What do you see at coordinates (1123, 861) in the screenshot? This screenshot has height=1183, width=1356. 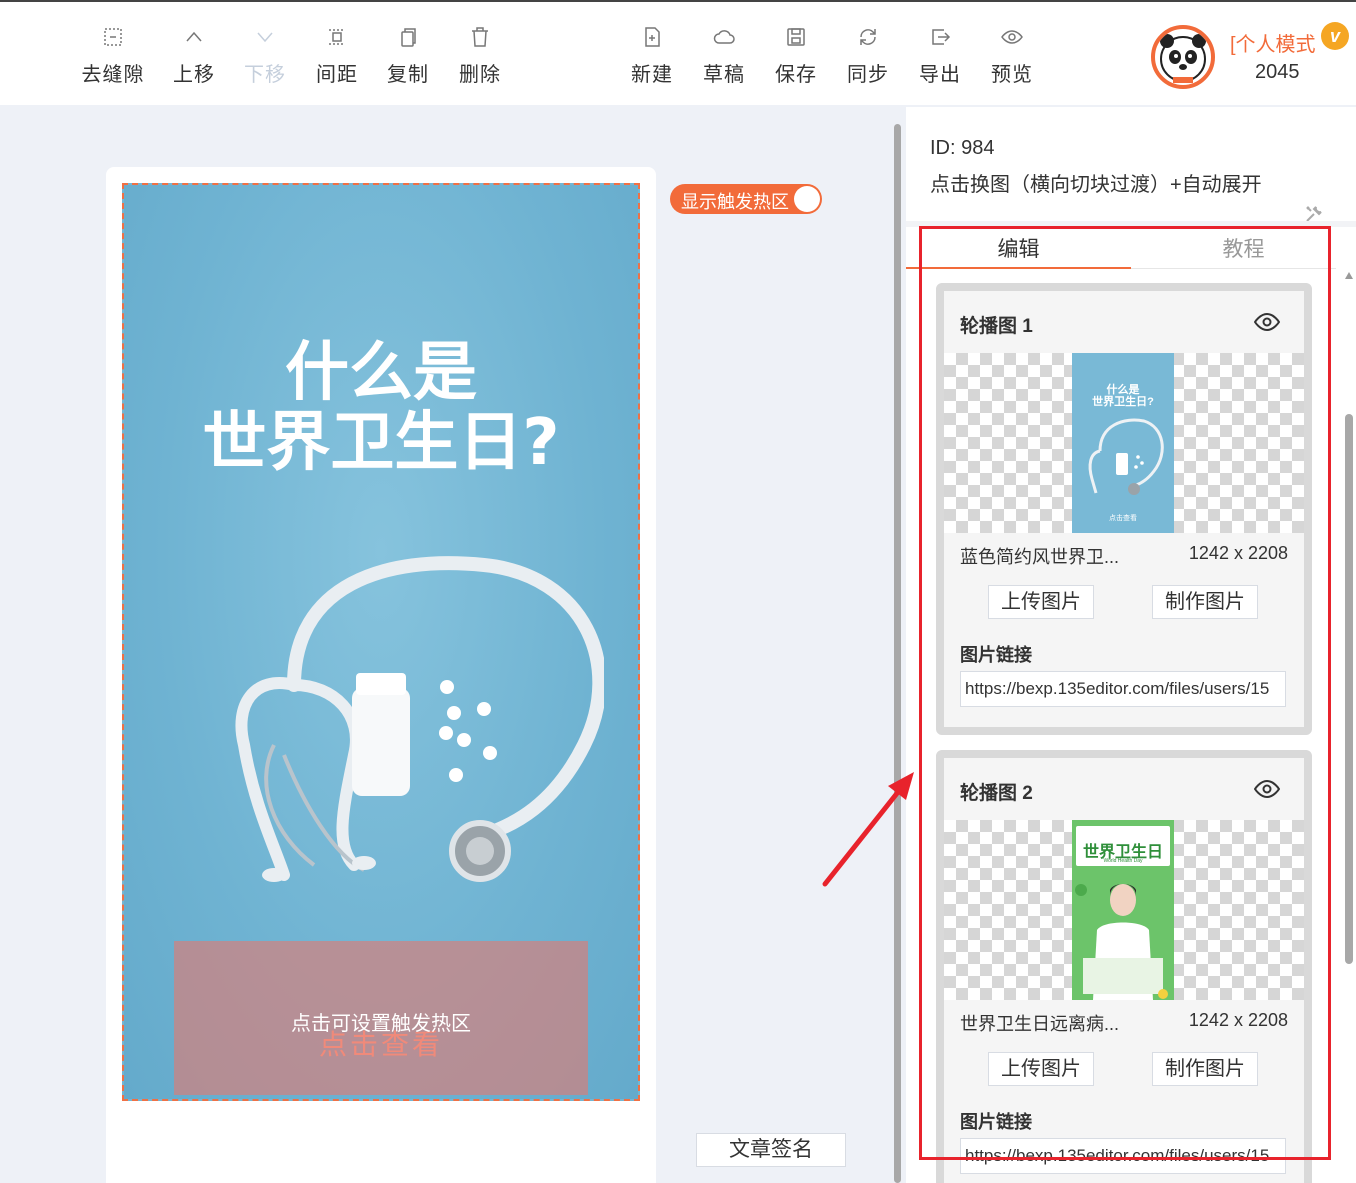 I see `thumb-subtitle: World Health Day` at bounding box center [1123, 861].